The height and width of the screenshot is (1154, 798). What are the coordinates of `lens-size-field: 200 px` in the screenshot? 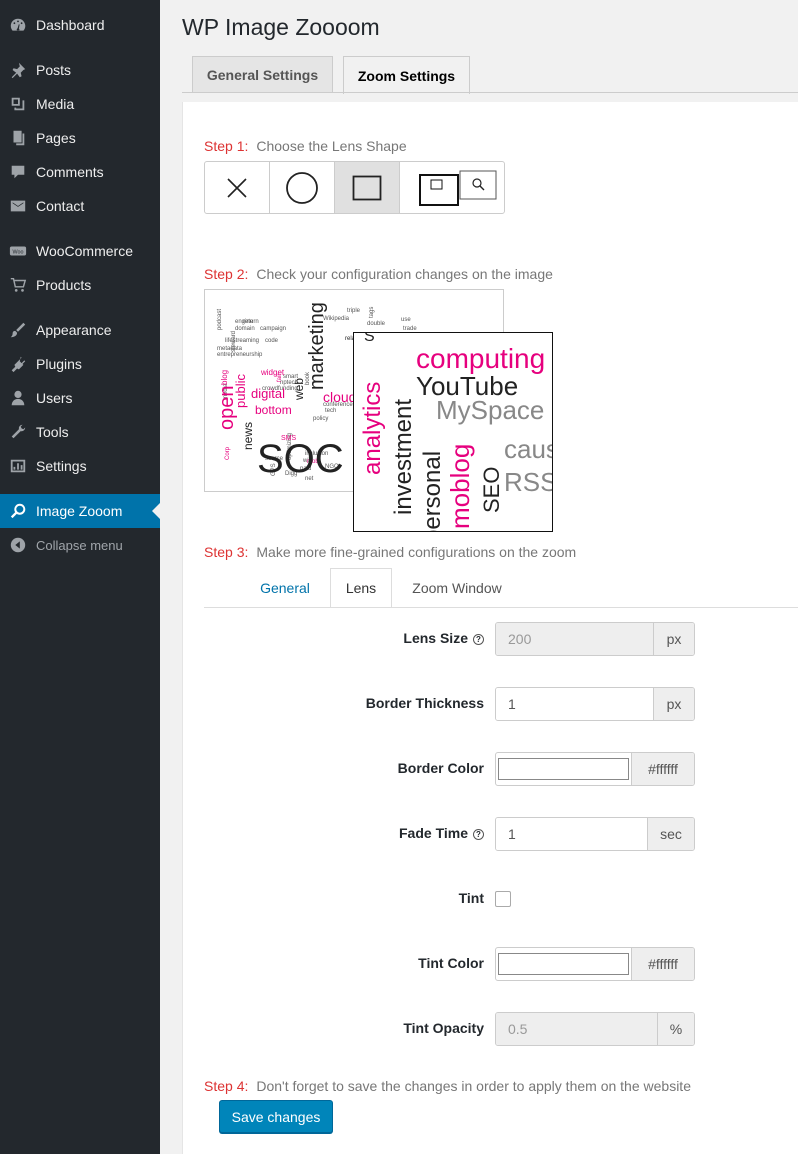 It's located at (595, 639).